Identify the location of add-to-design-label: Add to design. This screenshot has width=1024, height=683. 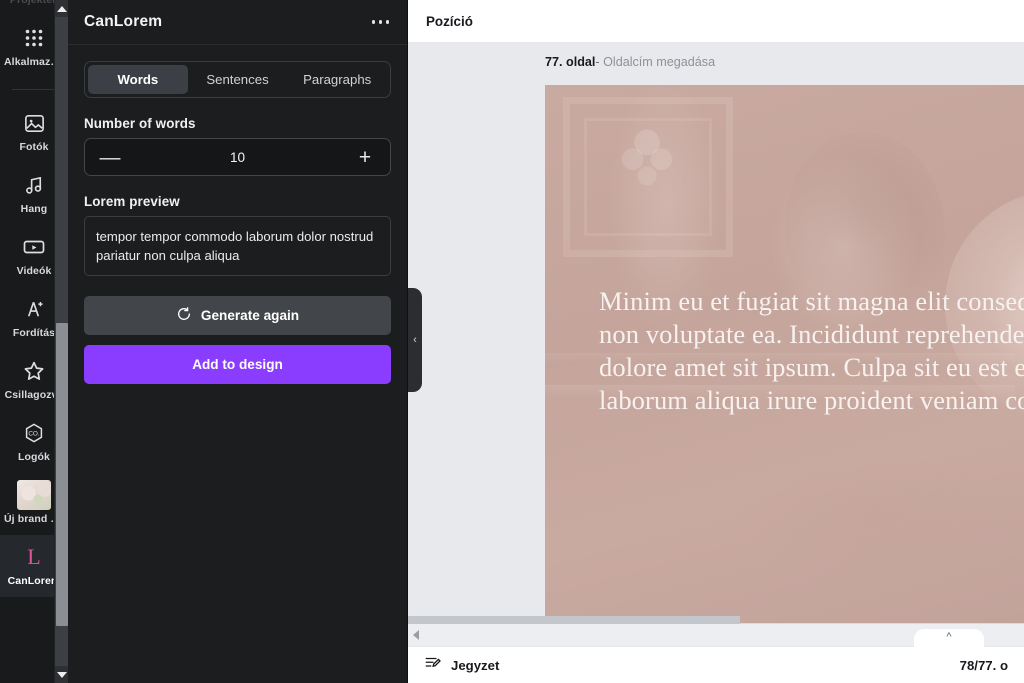
(237, 364).